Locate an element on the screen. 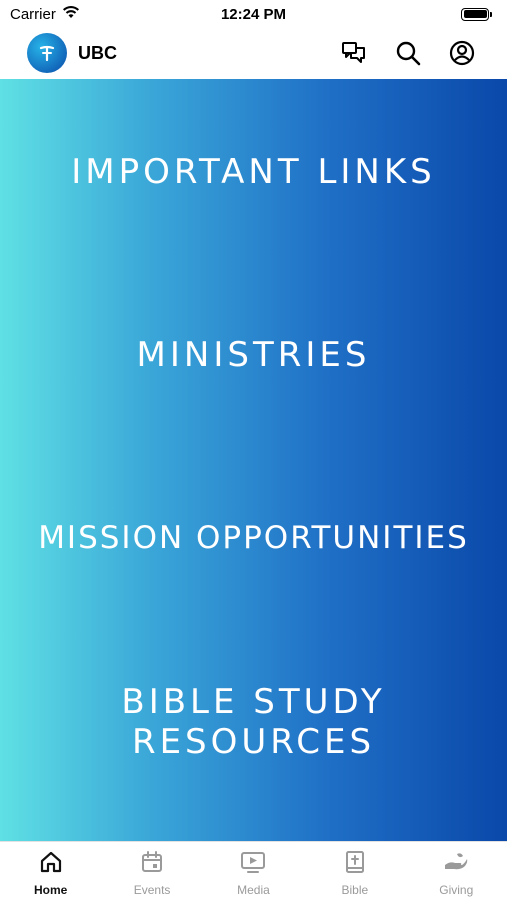 This screenshot has height=900, width=507. tab-giving: Giving is located at coordinates (456, 873).